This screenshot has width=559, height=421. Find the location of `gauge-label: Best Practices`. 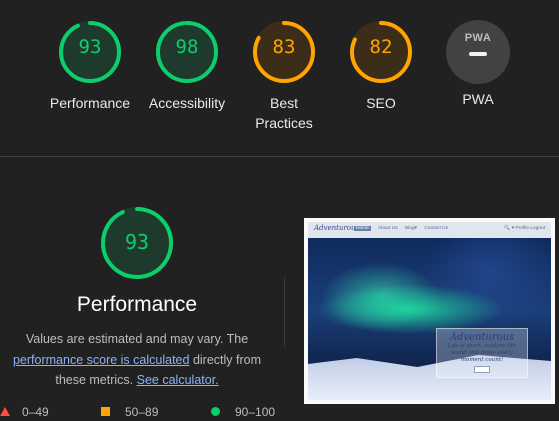

gauge-label: Best Practices is located at coordinates (284, 113).